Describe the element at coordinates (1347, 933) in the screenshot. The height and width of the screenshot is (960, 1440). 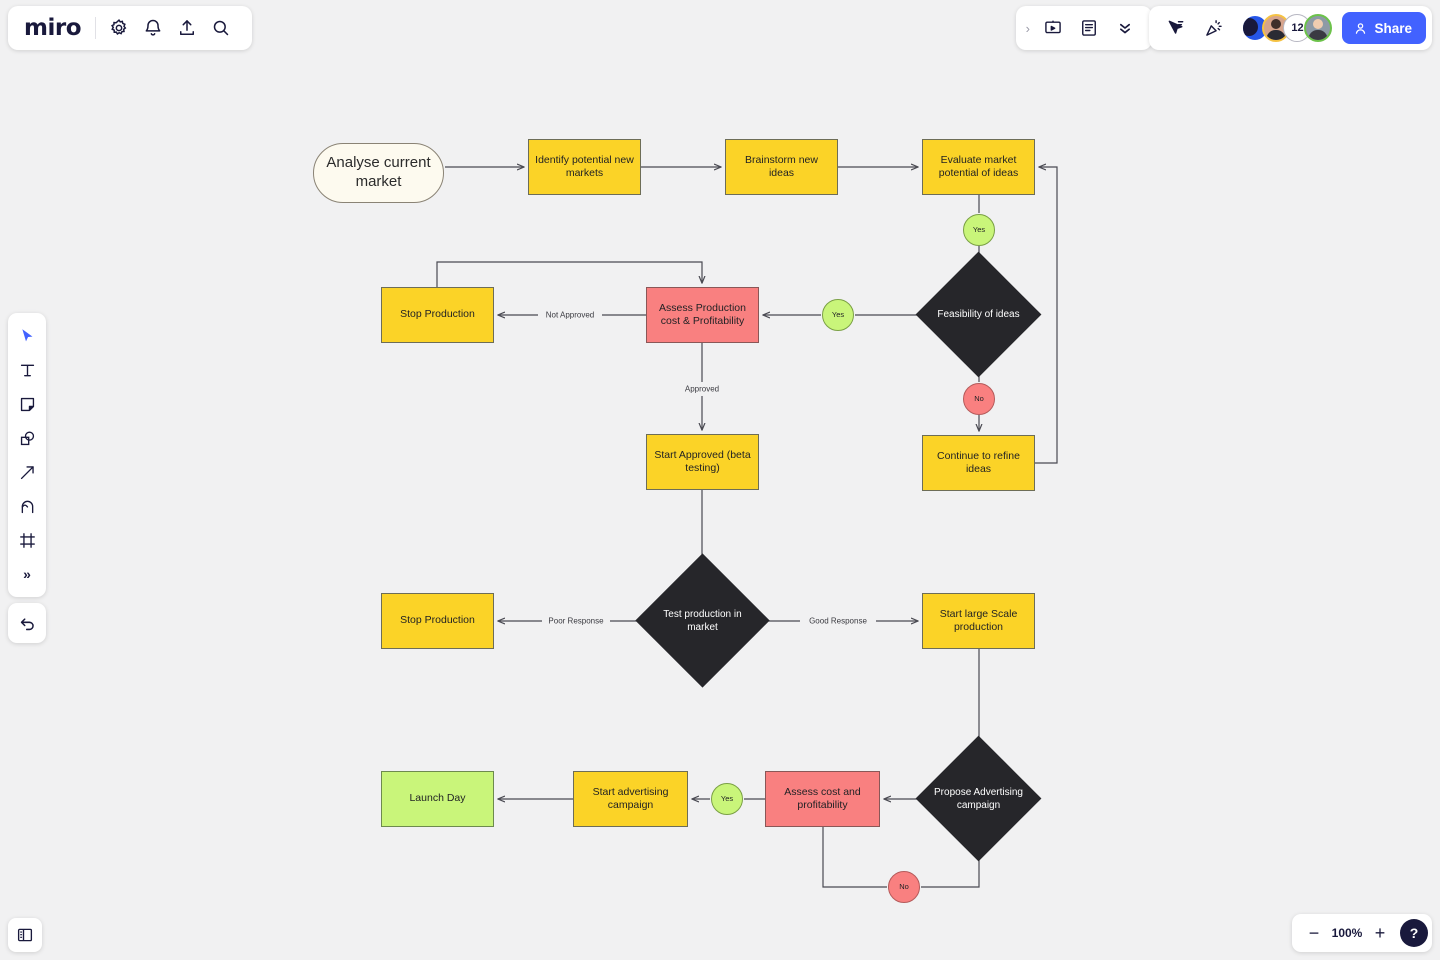
I see `zoom-level-label: 100%` at that location.